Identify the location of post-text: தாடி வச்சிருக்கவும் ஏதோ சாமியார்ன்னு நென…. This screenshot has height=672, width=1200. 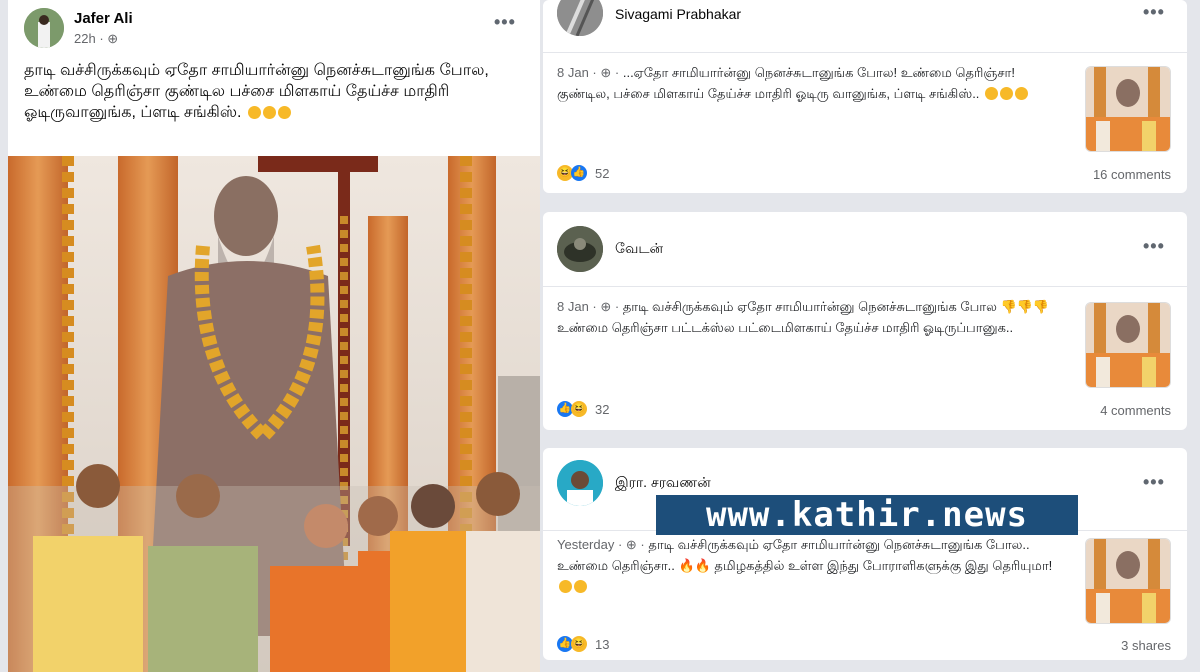
(274, 91).